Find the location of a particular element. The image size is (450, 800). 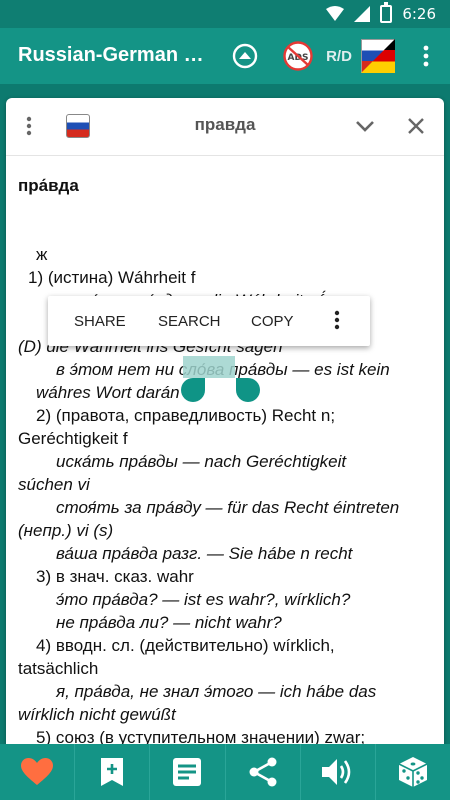

dice-icon is located at coordinates (413, 772).